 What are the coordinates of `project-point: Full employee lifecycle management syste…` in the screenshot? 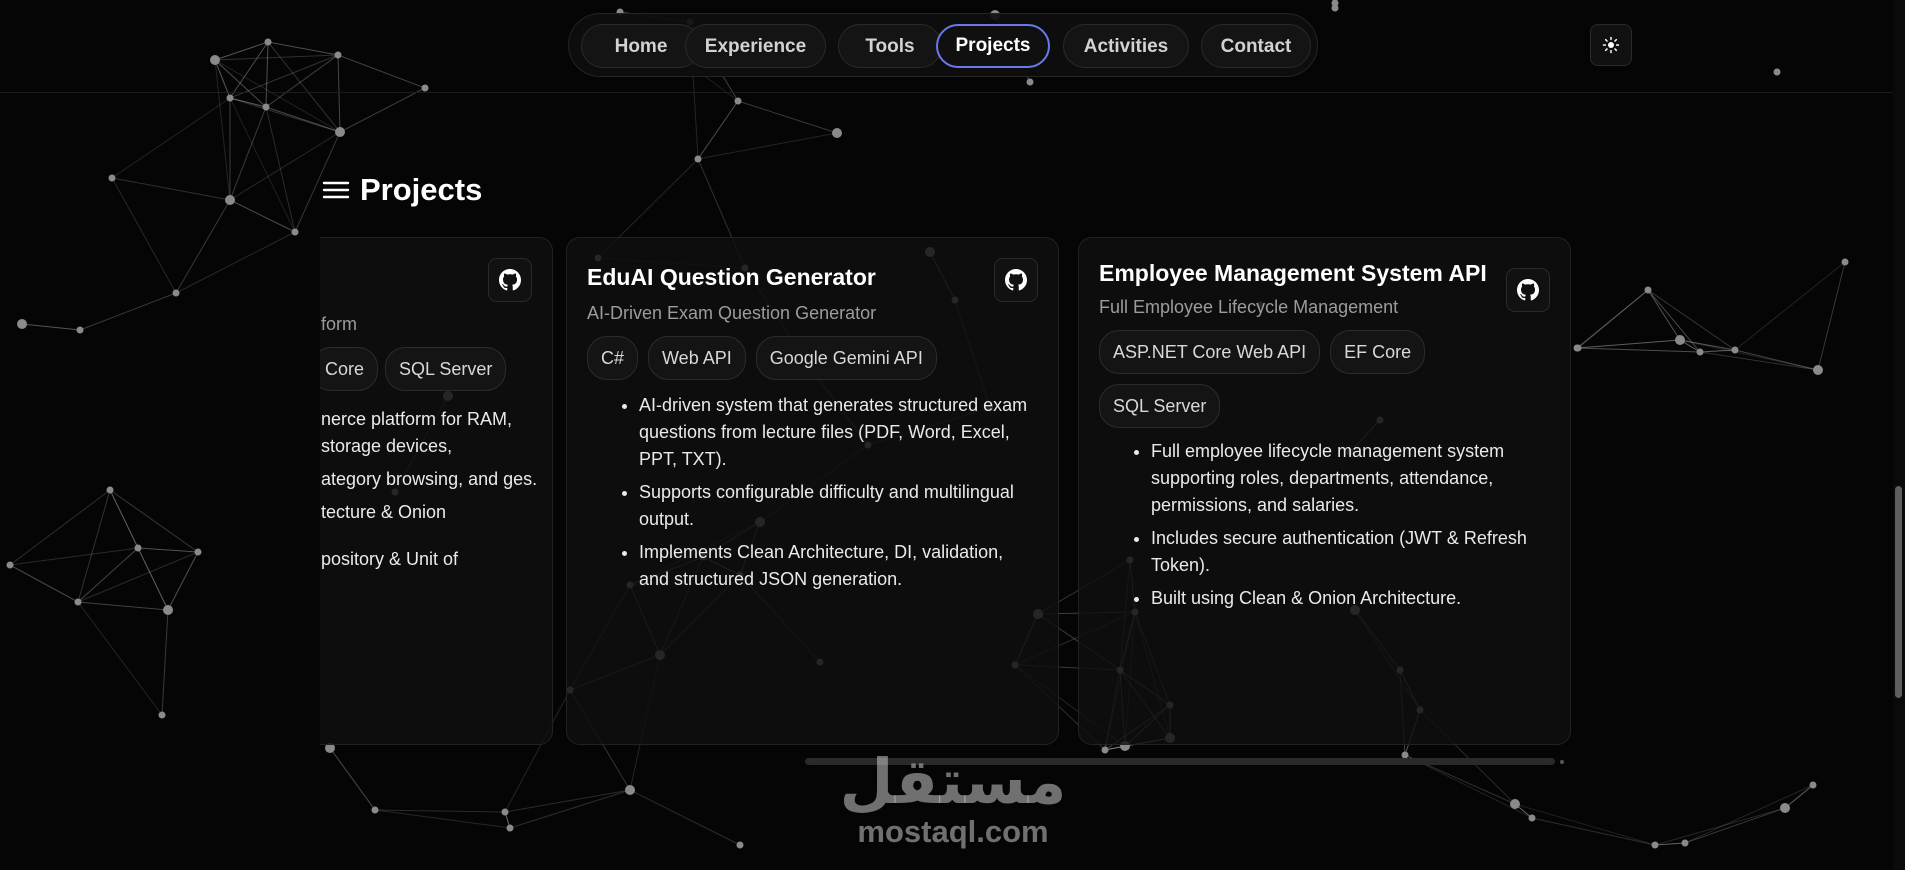 It's located at (1350, 478).